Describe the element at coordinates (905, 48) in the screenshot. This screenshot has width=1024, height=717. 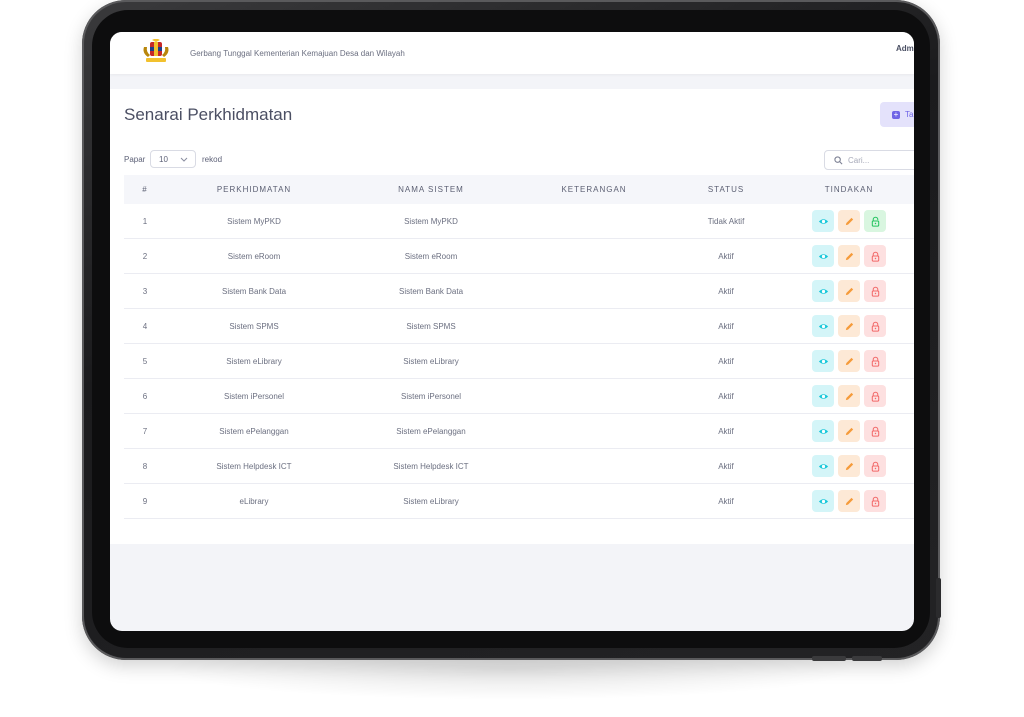
I see `user-menu: Adm` at that location.